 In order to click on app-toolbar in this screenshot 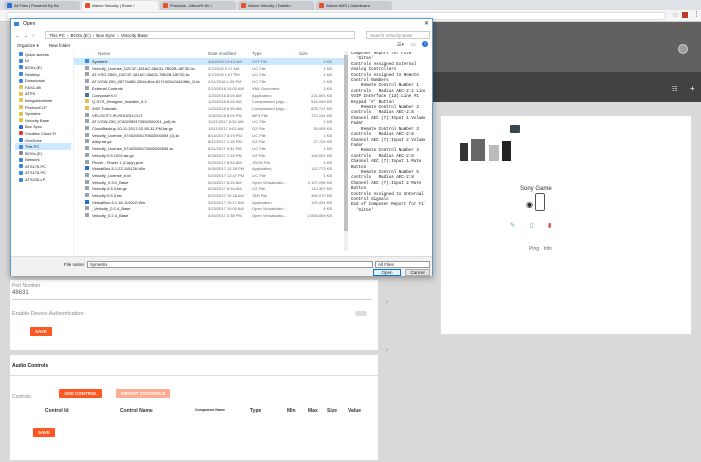, I will do `click(560, 87)`.